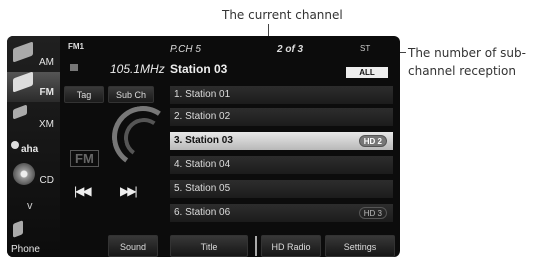  What do you see at coordinates (467, 62) in the screenshot?
I see `subchannel-callout: The number of sub-channel reception` at bounding box center [467, 62].